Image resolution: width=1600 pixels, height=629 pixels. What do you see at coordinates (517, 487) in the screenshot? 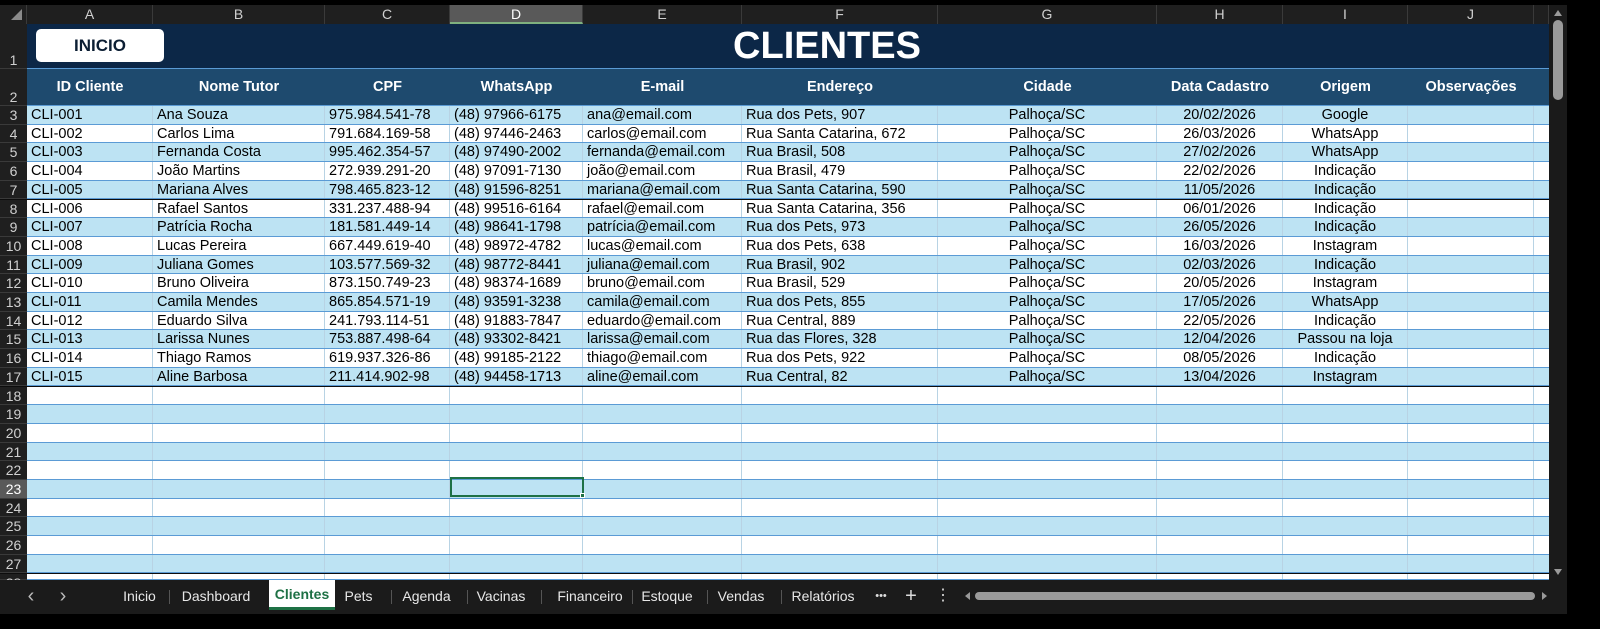
I see `selected-cell` at bounding box center [517, 487].